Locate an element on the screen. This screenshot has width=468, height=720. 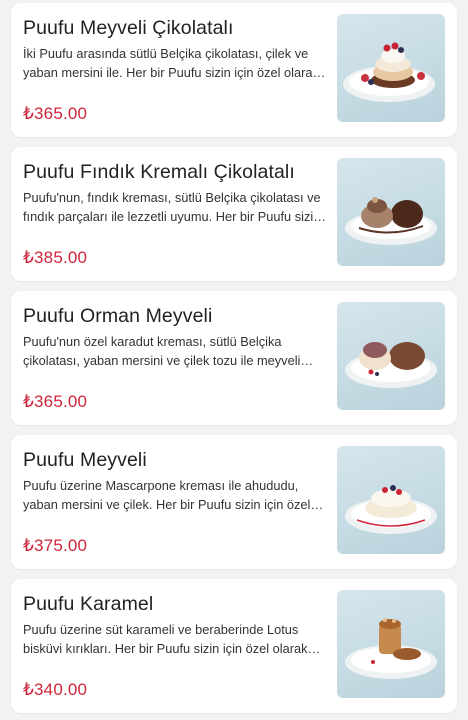
product-price: ₺375.00 is located at coordinates (55, 545).